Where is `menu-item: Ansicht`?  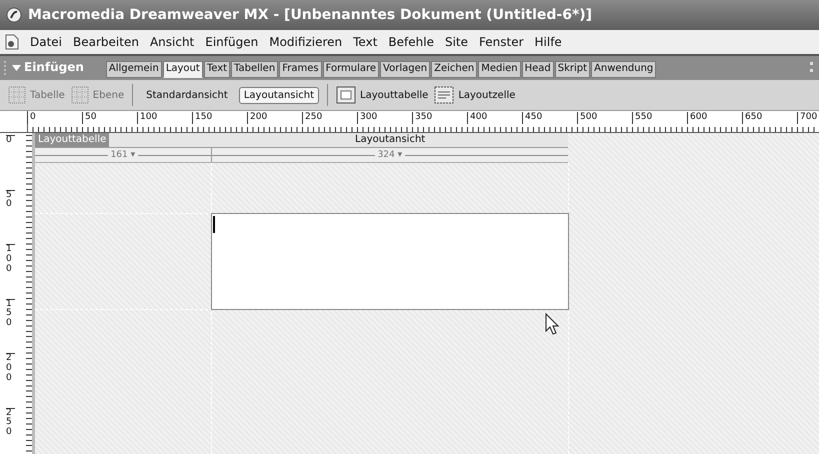 menu-item: Ansicht is located at coordinates (172, 42).